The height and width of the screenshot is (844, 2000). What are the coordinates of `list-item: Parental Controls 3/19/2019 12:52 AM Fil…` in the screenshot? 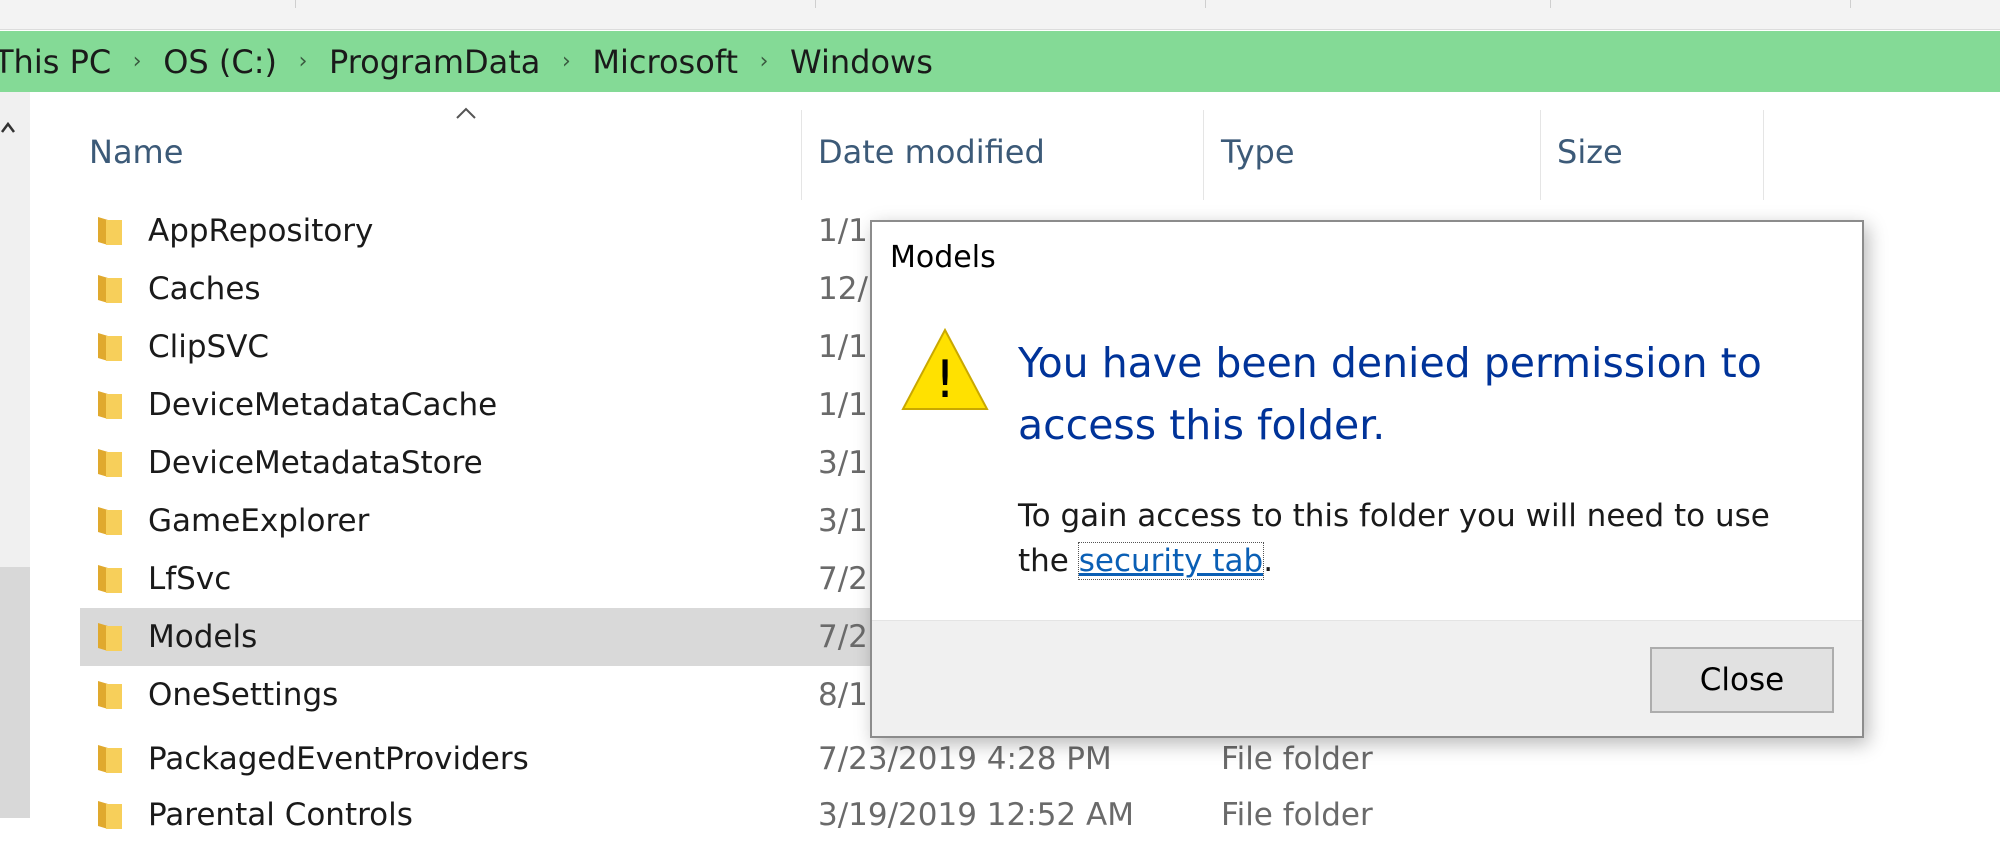 It's located at (1040, 815).